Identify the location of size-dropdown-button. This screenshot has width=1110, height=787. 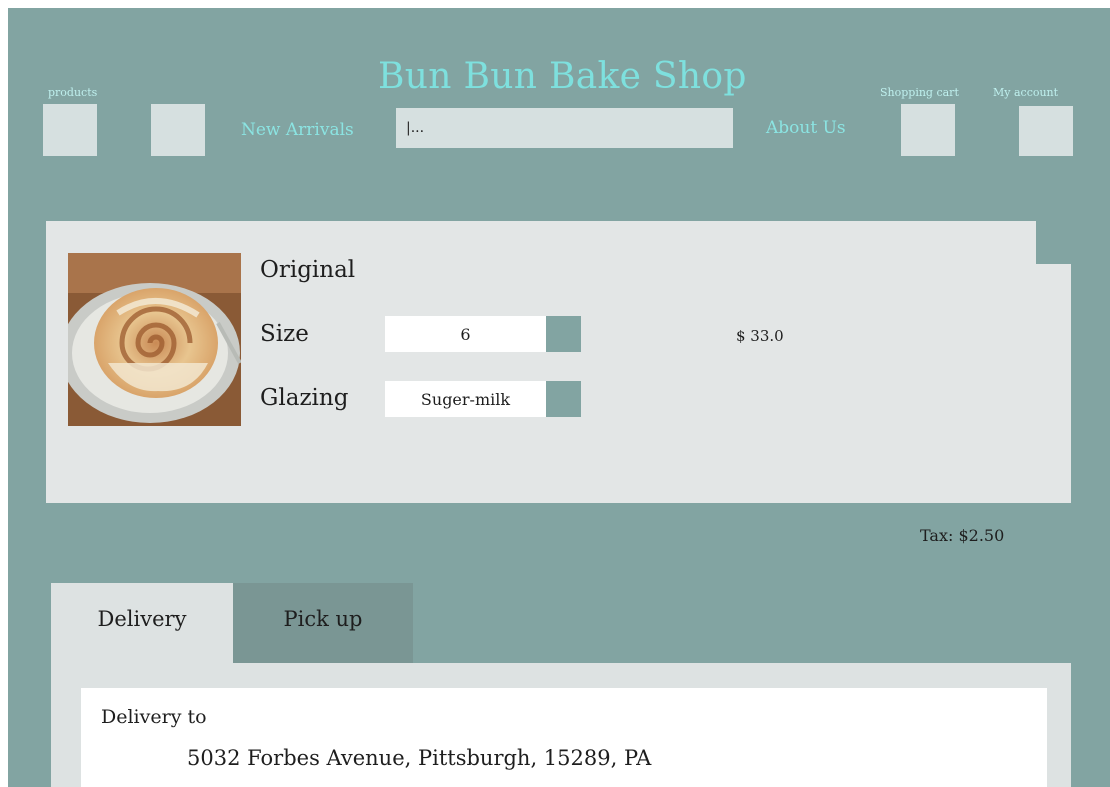
(563, 334).